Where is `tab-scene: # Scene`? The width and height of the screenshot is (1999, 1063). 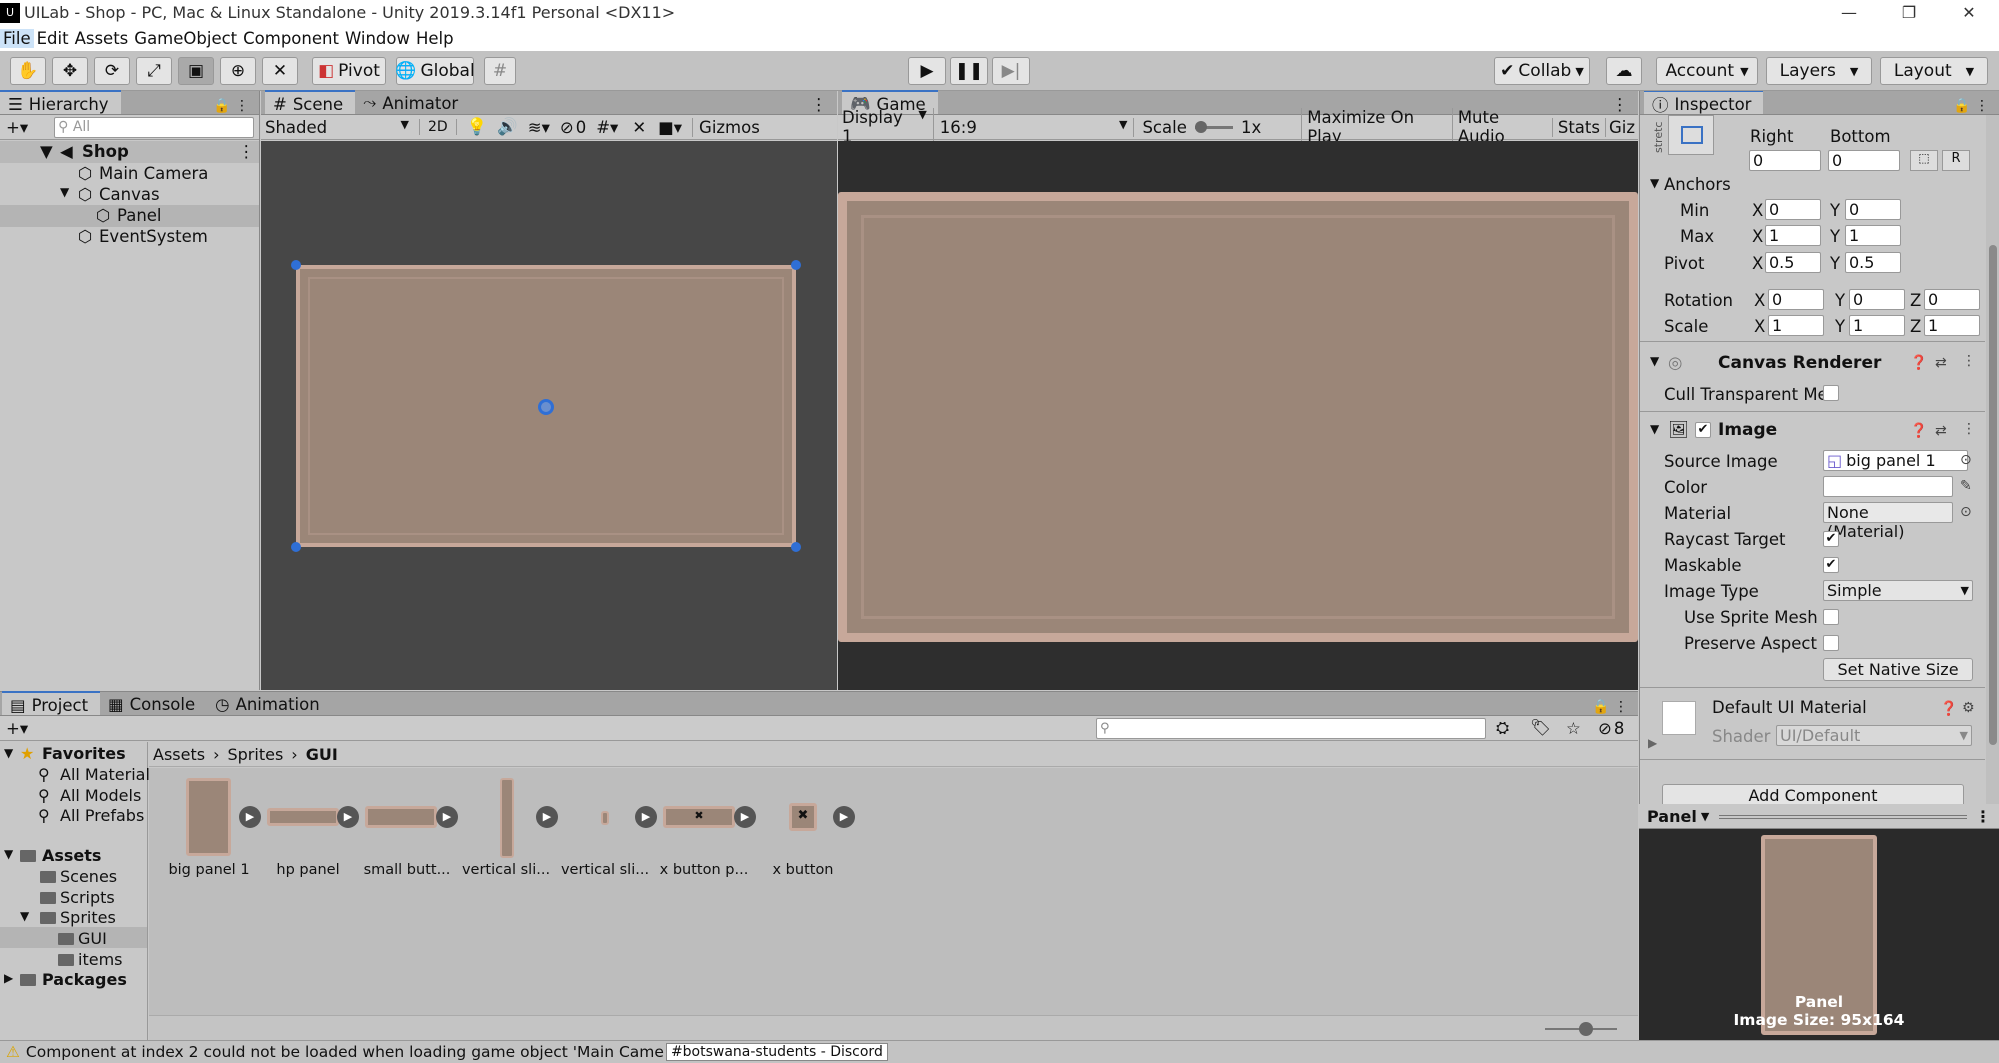
tab-scene: # Scene is located at coordinates (310, 102).